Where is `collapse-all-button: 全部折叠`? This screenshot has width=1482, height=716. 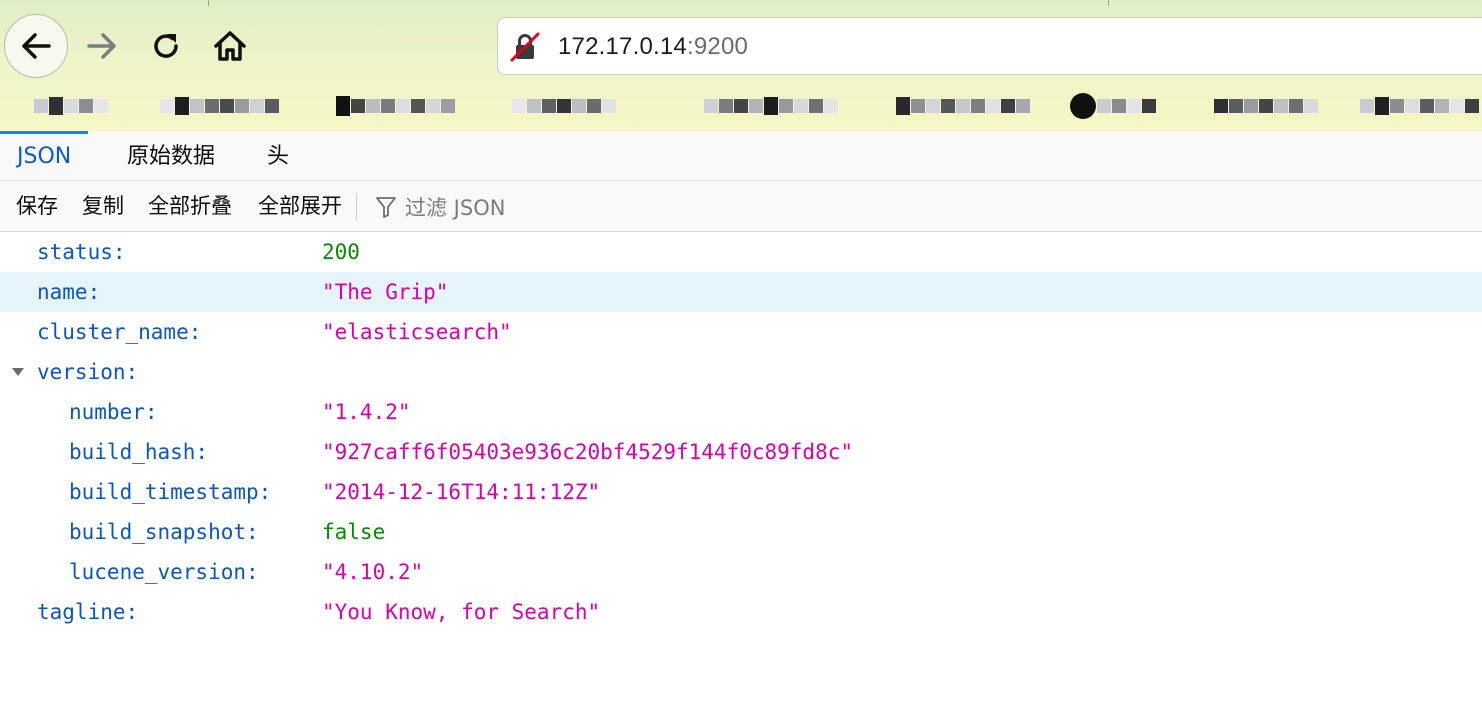 collapse-all-button: 全部折叠 is located at coordinates (190, 206).